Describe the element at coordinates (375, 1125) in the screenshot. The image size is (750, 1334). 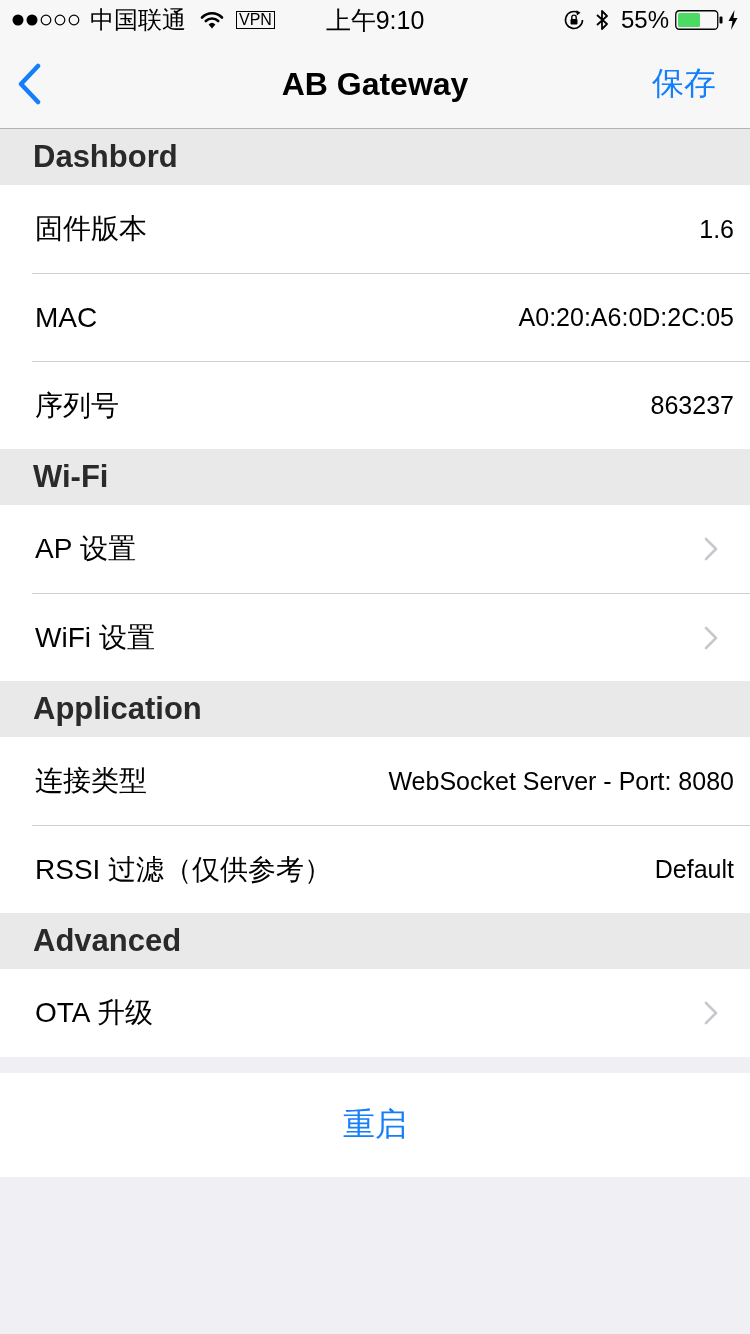
I see `restart-button: 重启` at that location.